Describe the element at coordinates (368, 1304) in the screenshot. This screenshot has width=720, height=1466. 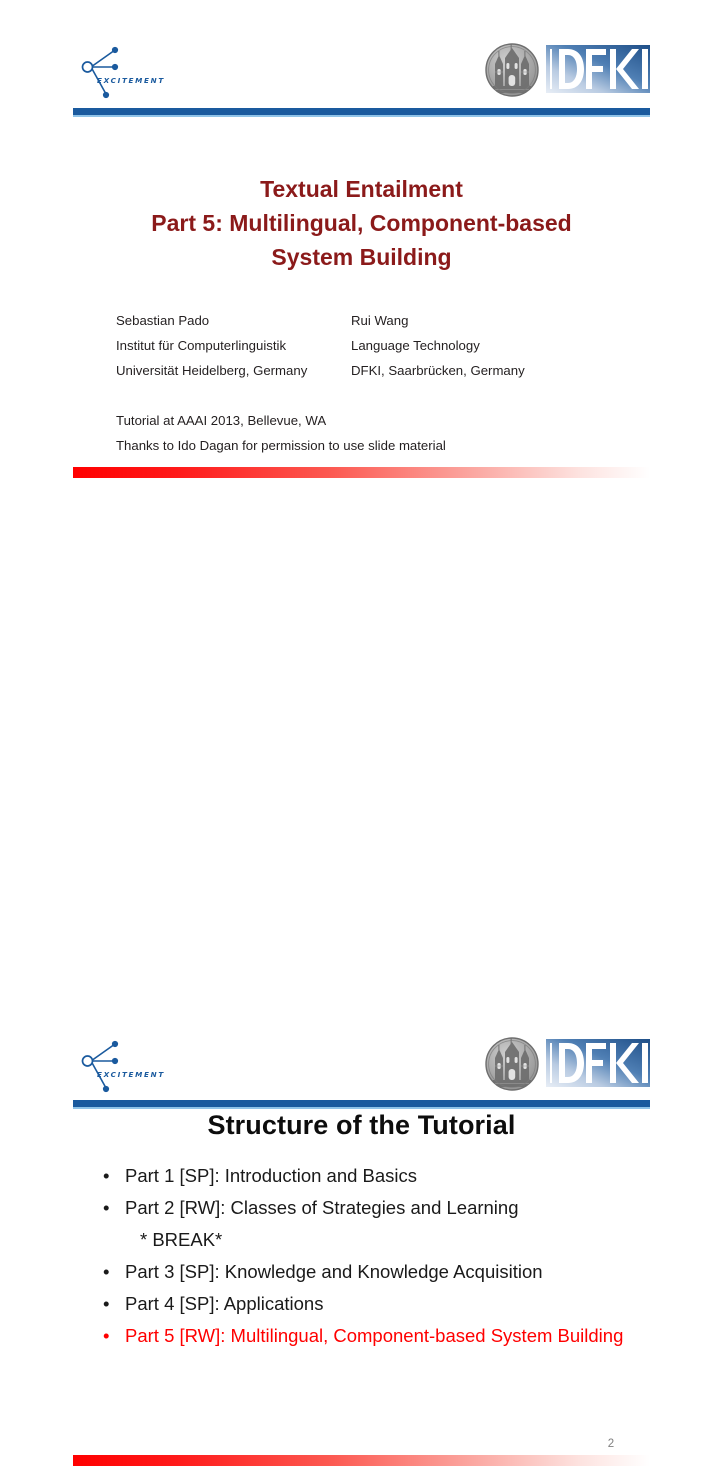
I see `list-item: • Part 4 [SP]: Applications` at that location.